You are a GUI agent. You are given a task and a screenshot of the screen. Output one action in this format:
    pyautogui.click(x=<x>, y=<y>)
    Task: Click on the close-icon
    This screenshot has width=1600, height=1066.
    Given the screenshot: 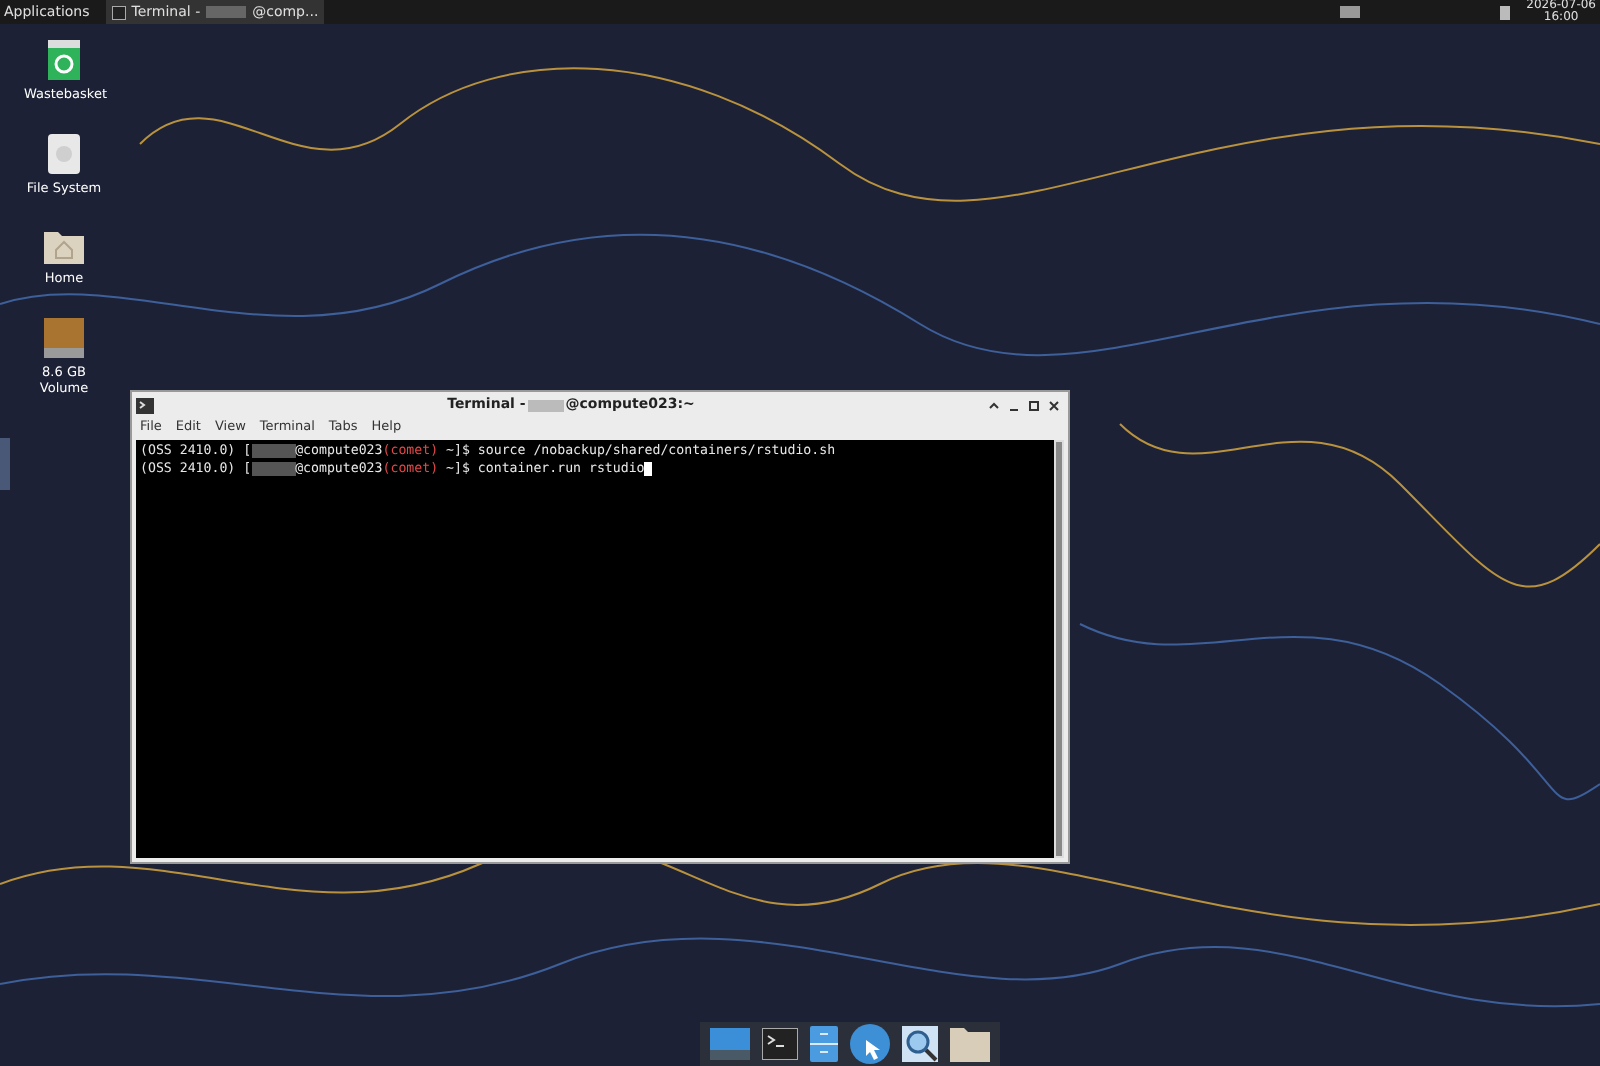 What is the action you would take?
    pyautogui.click(x=1054, y=405)
    